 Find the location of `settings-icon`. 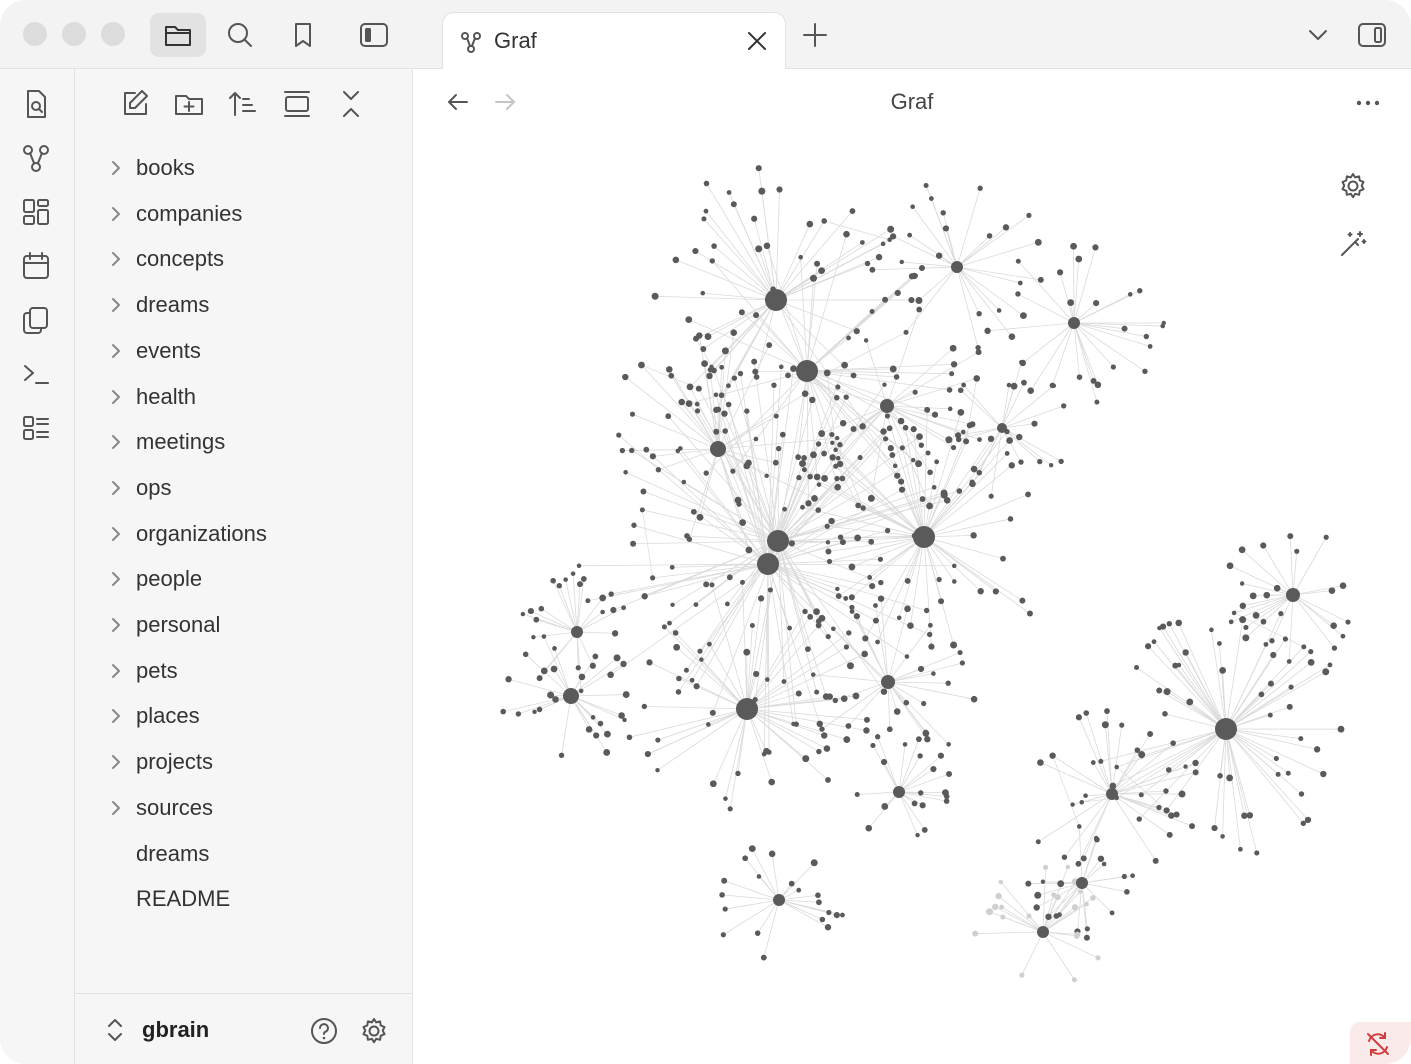

settings-icon is located at coordinates (374, 1031).